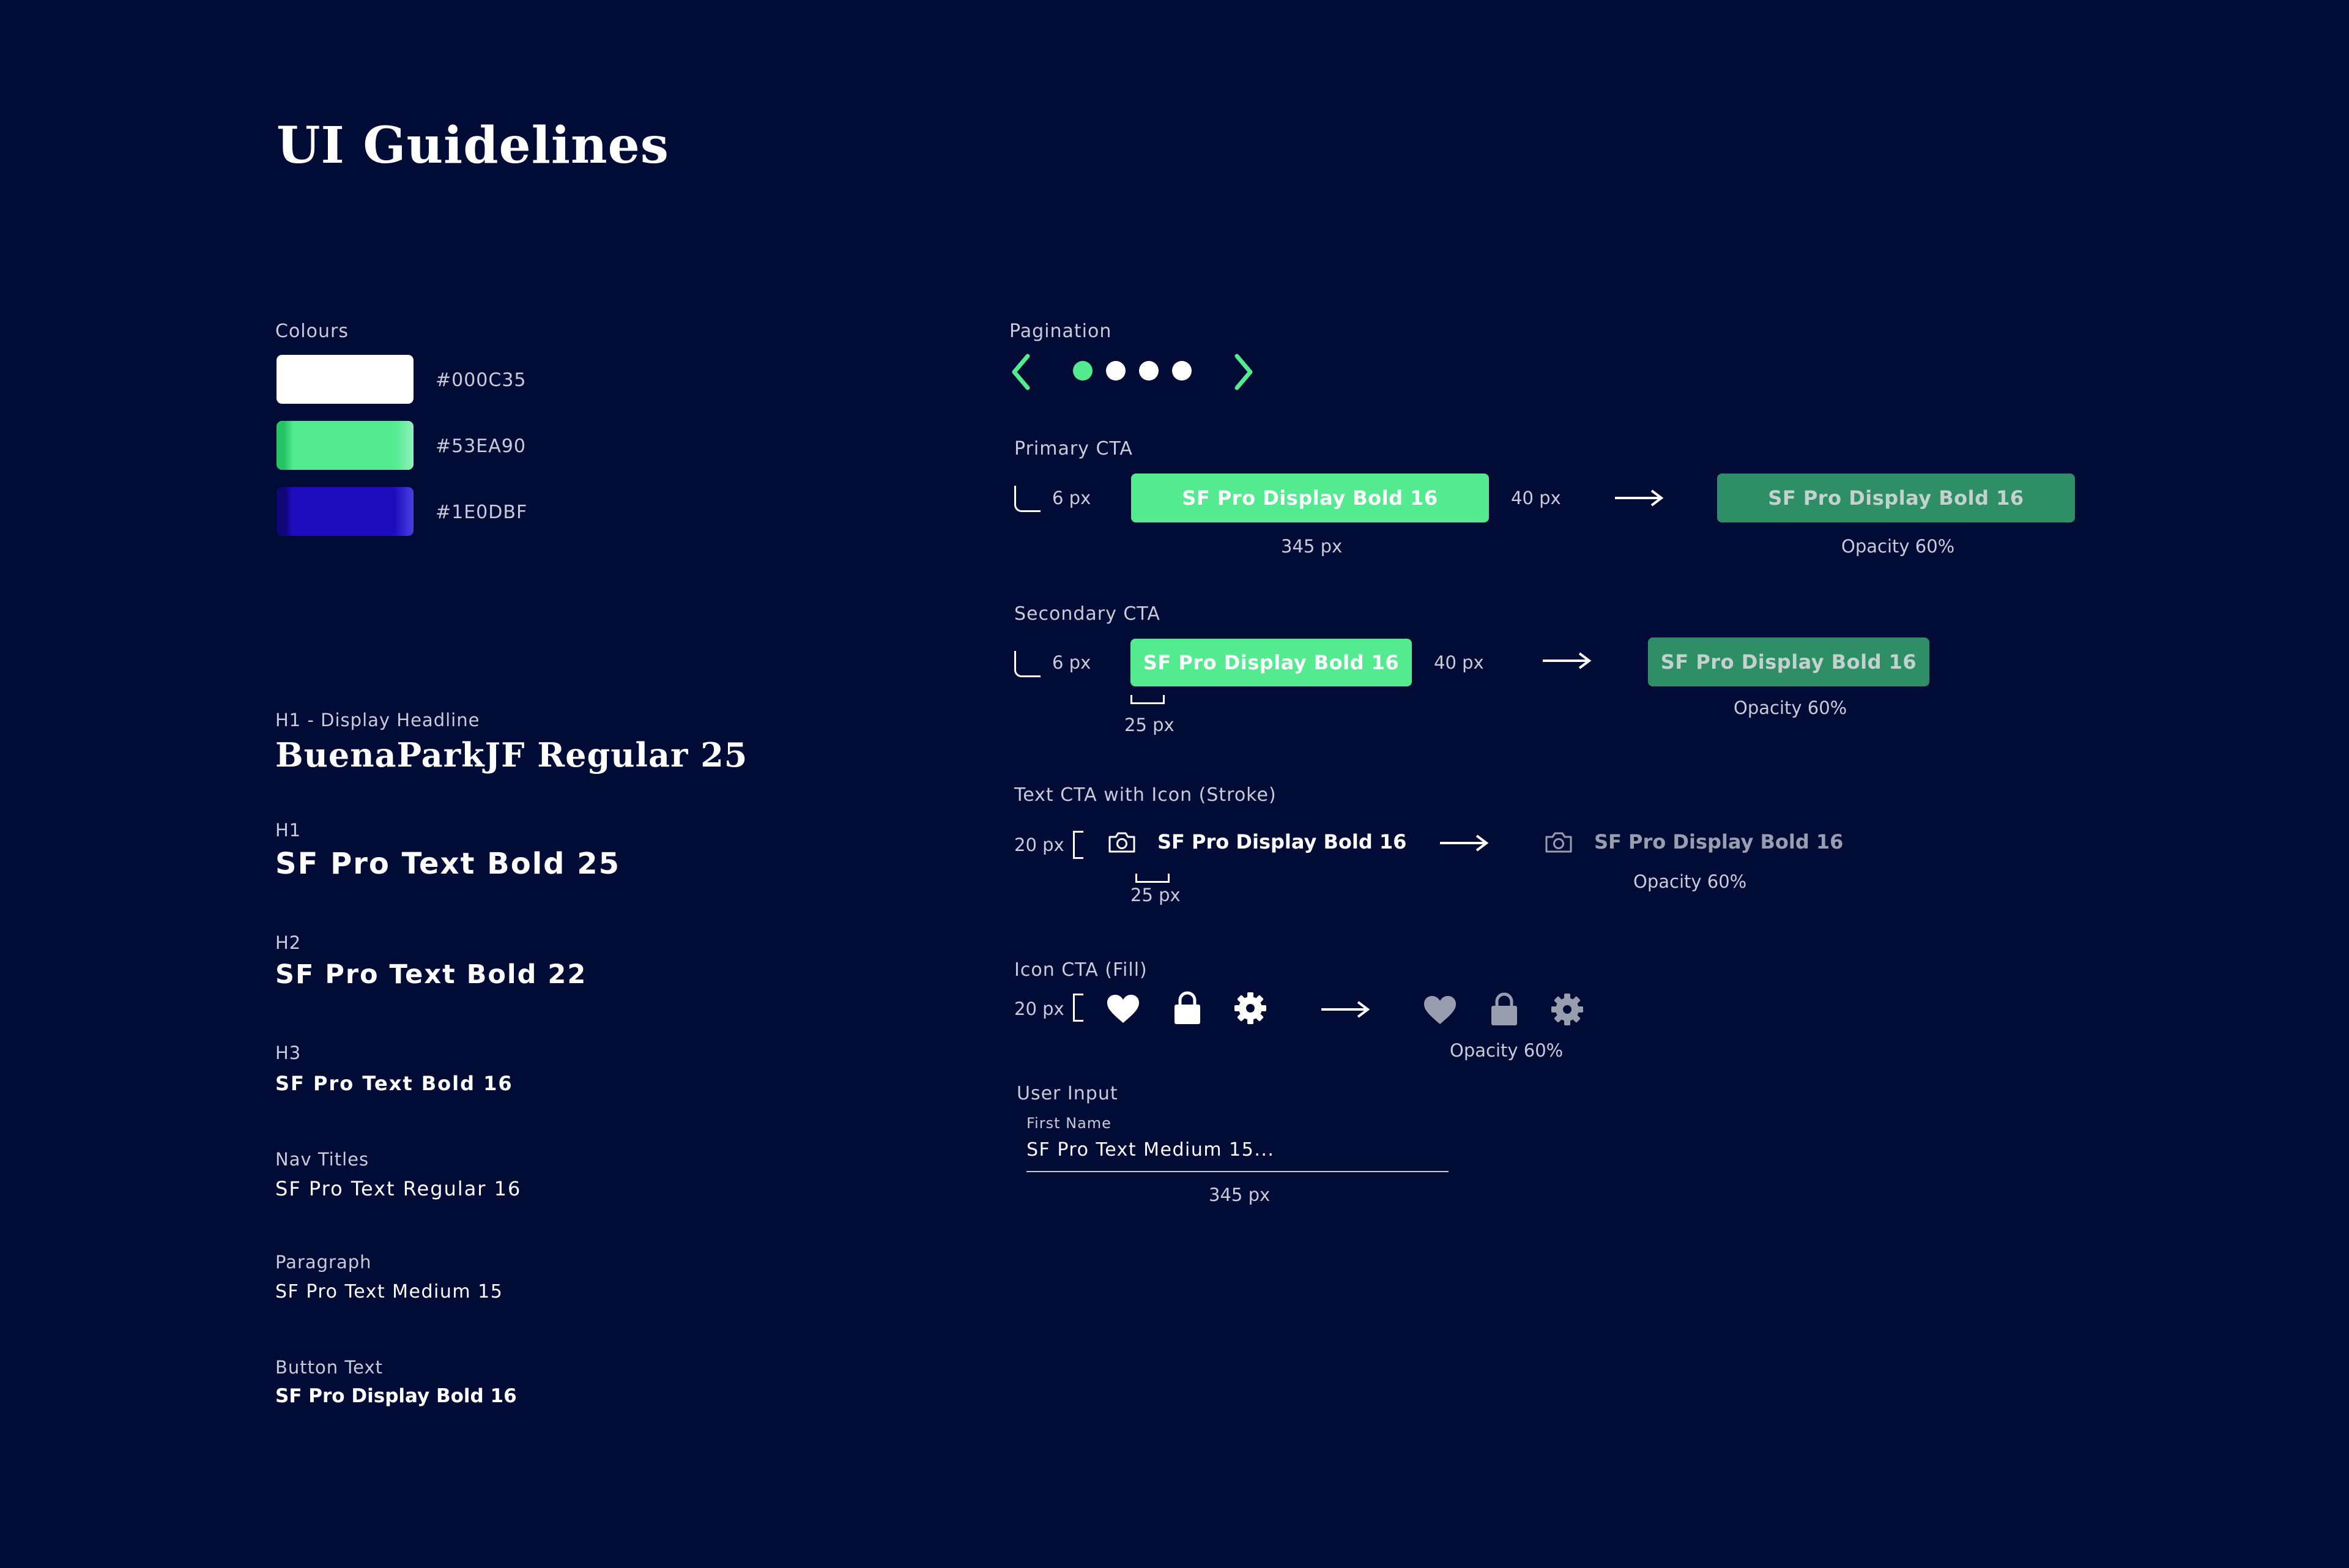 The height and width of the screenshot is (1568, 2349). Describe the element at coordinates (1536, 498) in the screenshot. I see `primary-height-label: 40 px` at that location.